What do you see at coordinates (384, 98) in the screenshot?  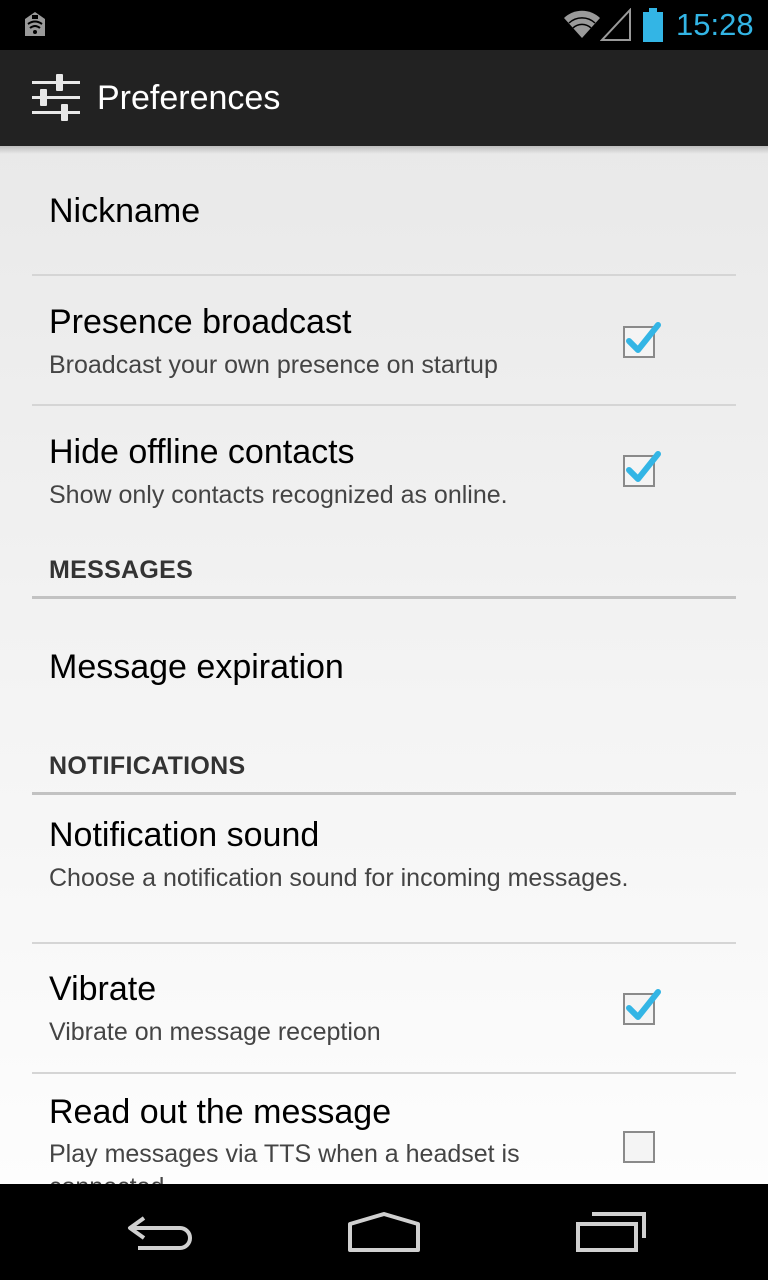 I see `action-bar: Preferences` at bounding box center [384, 98].